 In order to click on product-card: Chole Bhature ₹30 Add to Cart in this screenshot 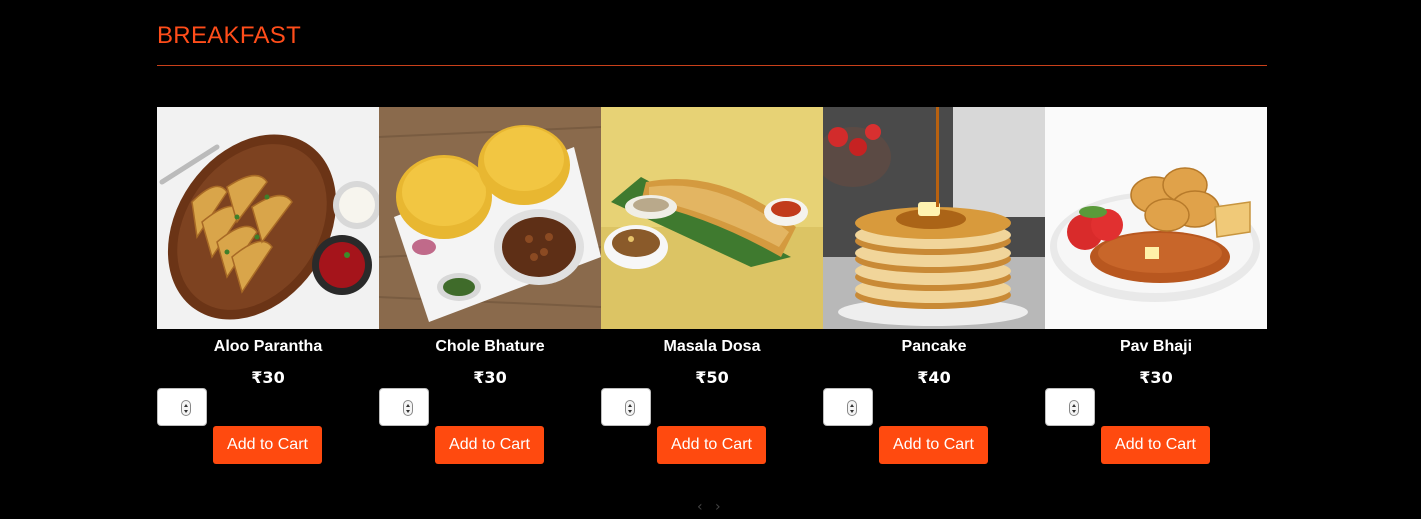, I will do `click(490, 287)`.